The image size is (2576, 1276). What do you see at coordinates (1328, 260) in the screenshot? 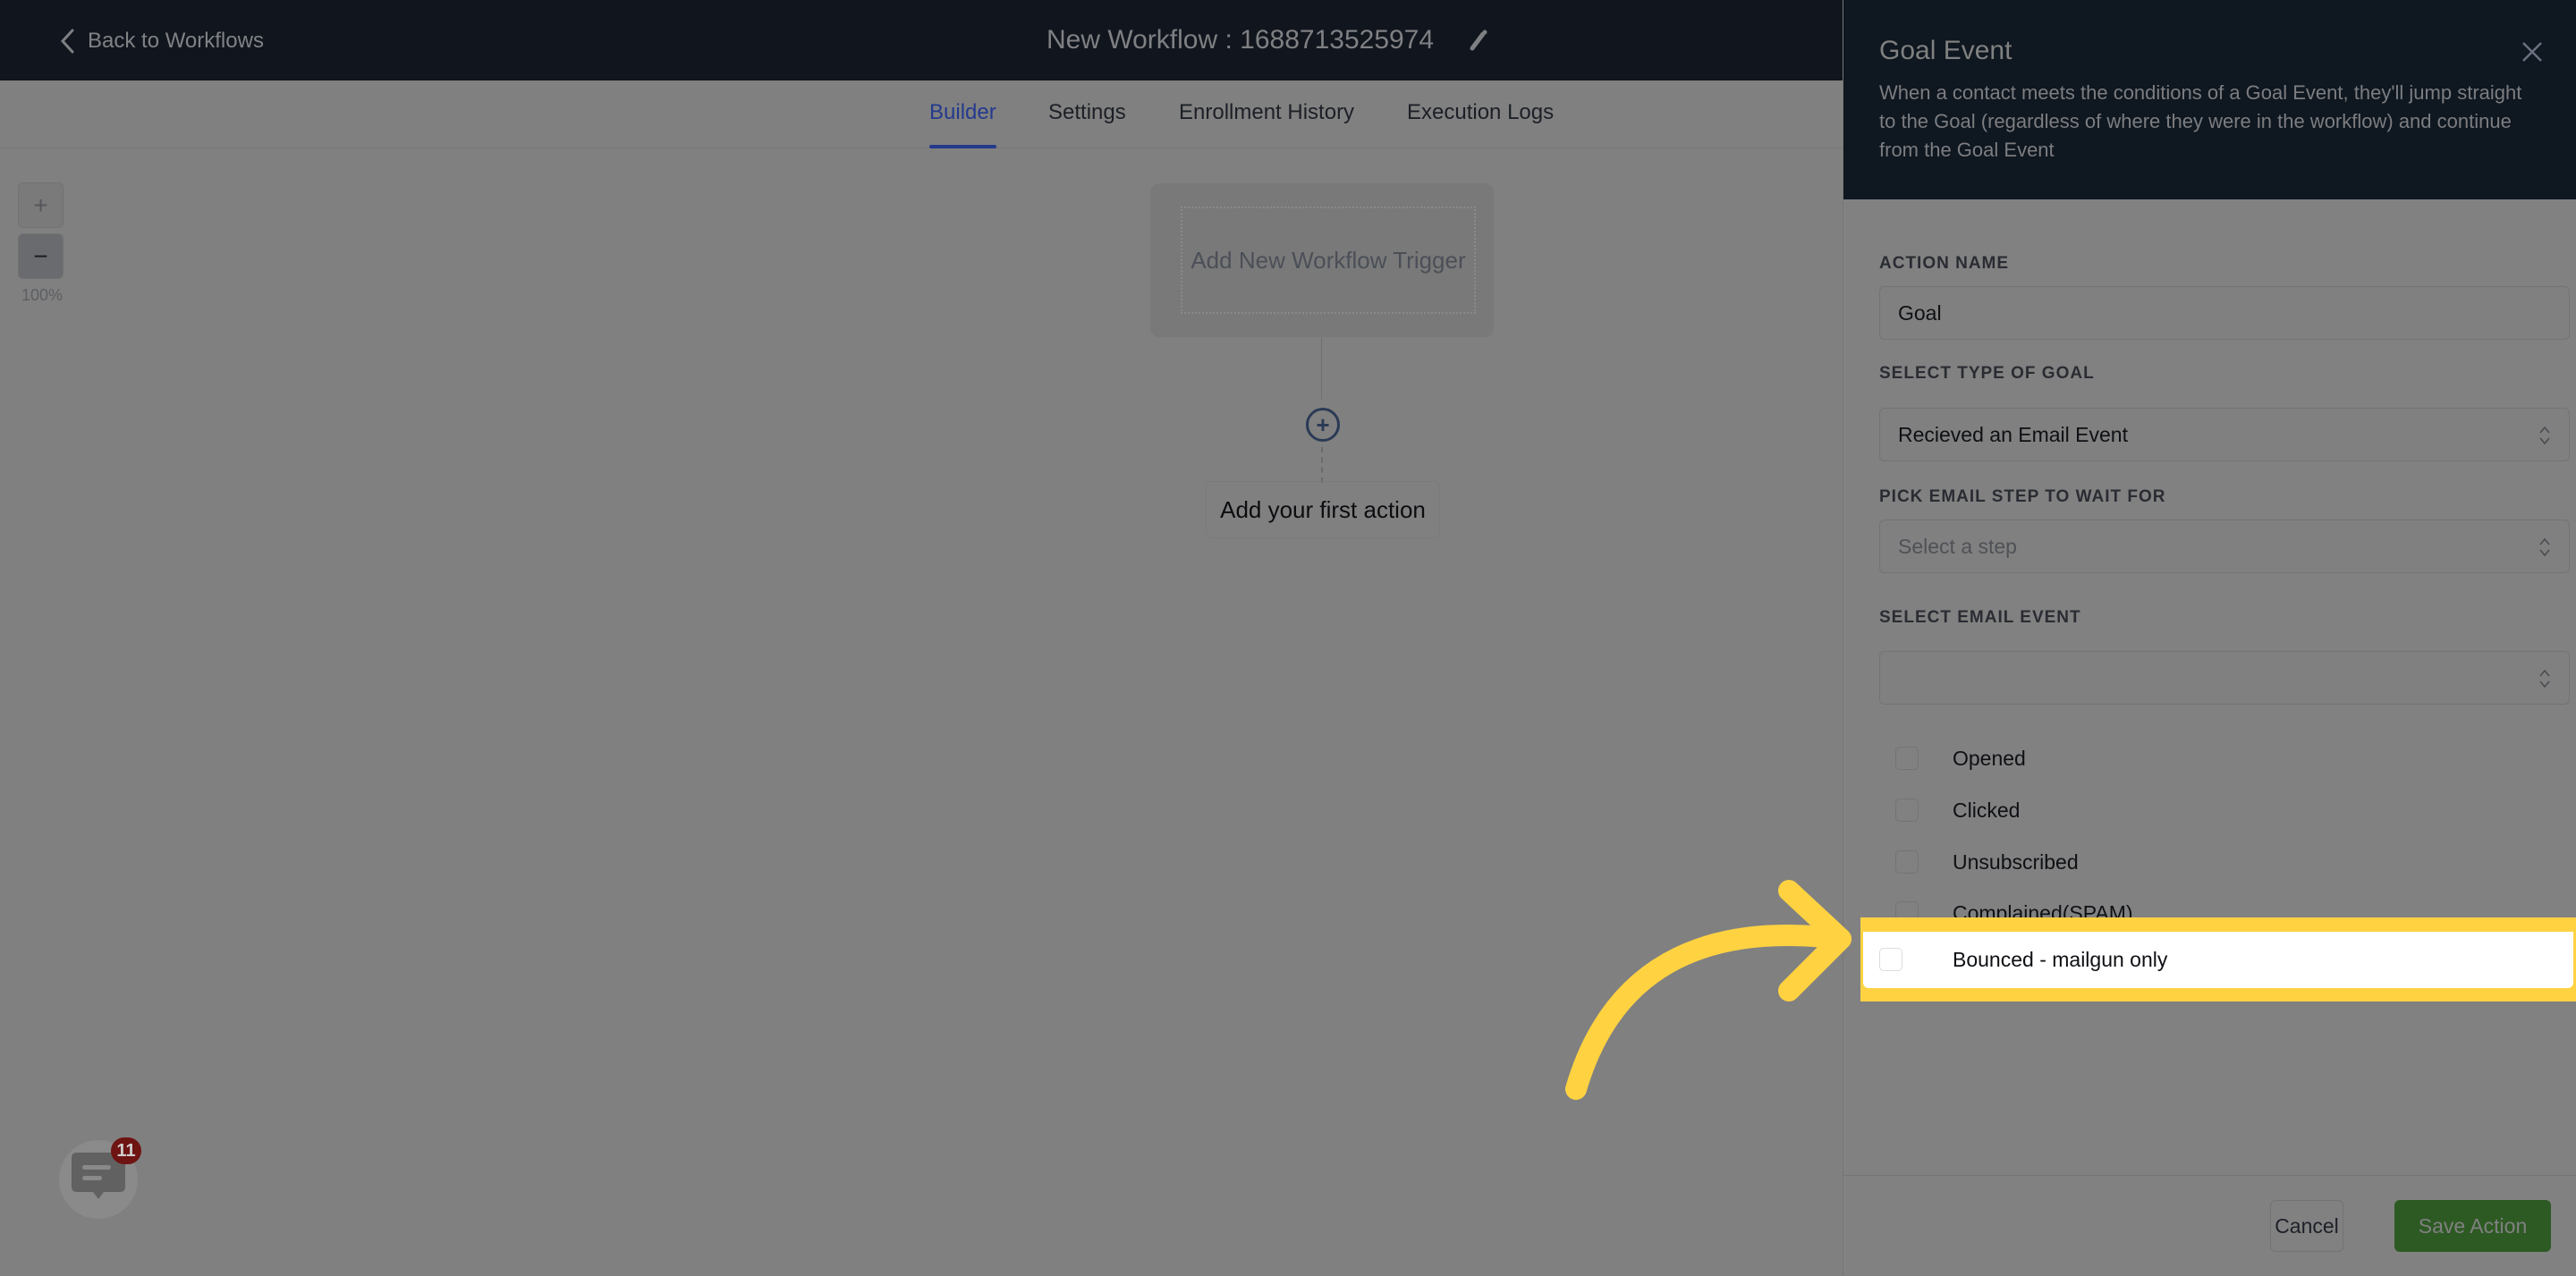
I see `add-trigger-button: Add New Workflow Trigger` at bounding box center [1328, 260].